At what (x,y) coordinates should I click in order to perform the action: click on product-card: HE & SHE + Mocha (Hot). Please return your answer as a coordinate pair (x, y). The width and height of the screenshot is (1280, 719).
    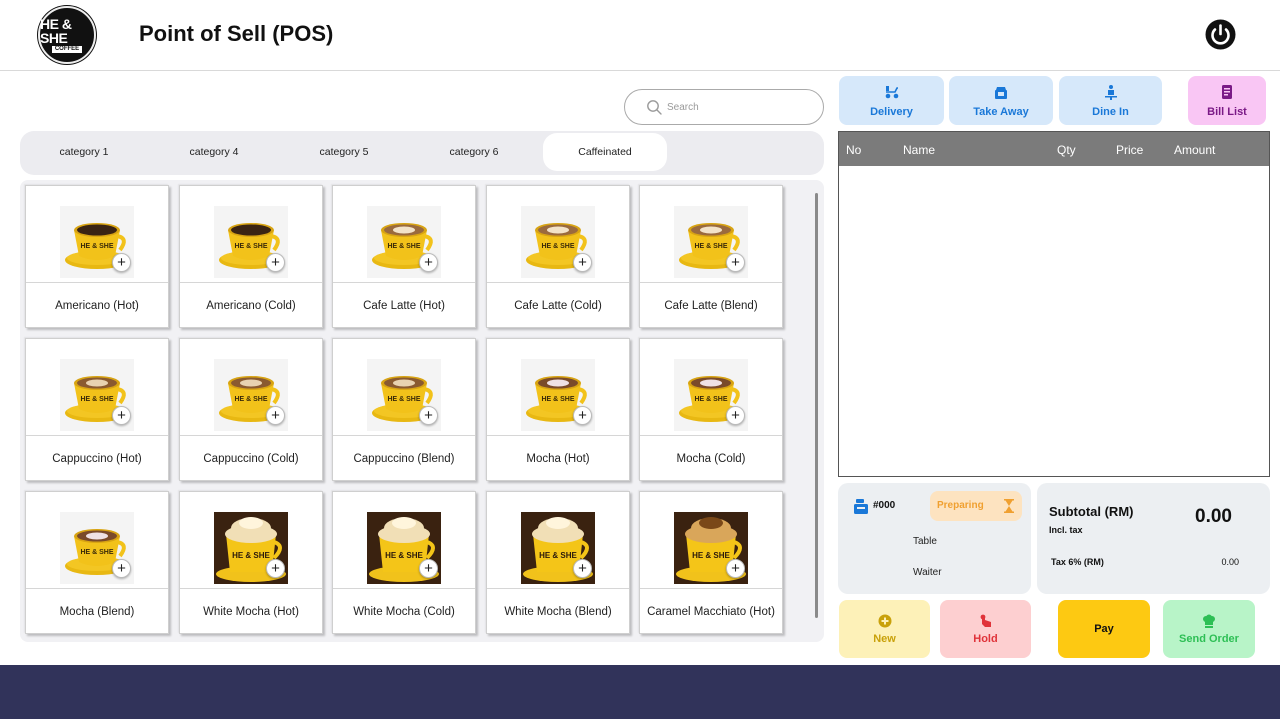
    Looking at the image, I should click on (558, 409).